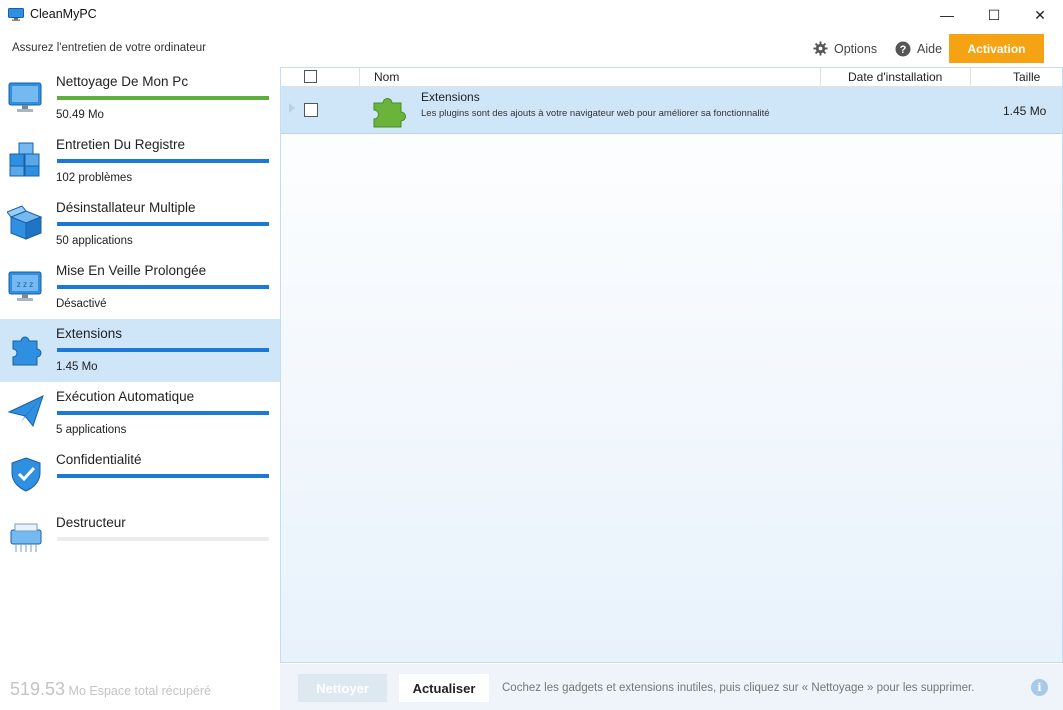  Describe the element at coordinates (389, 113) in the screenshot. I see `green-puzzle-icon` at that location.